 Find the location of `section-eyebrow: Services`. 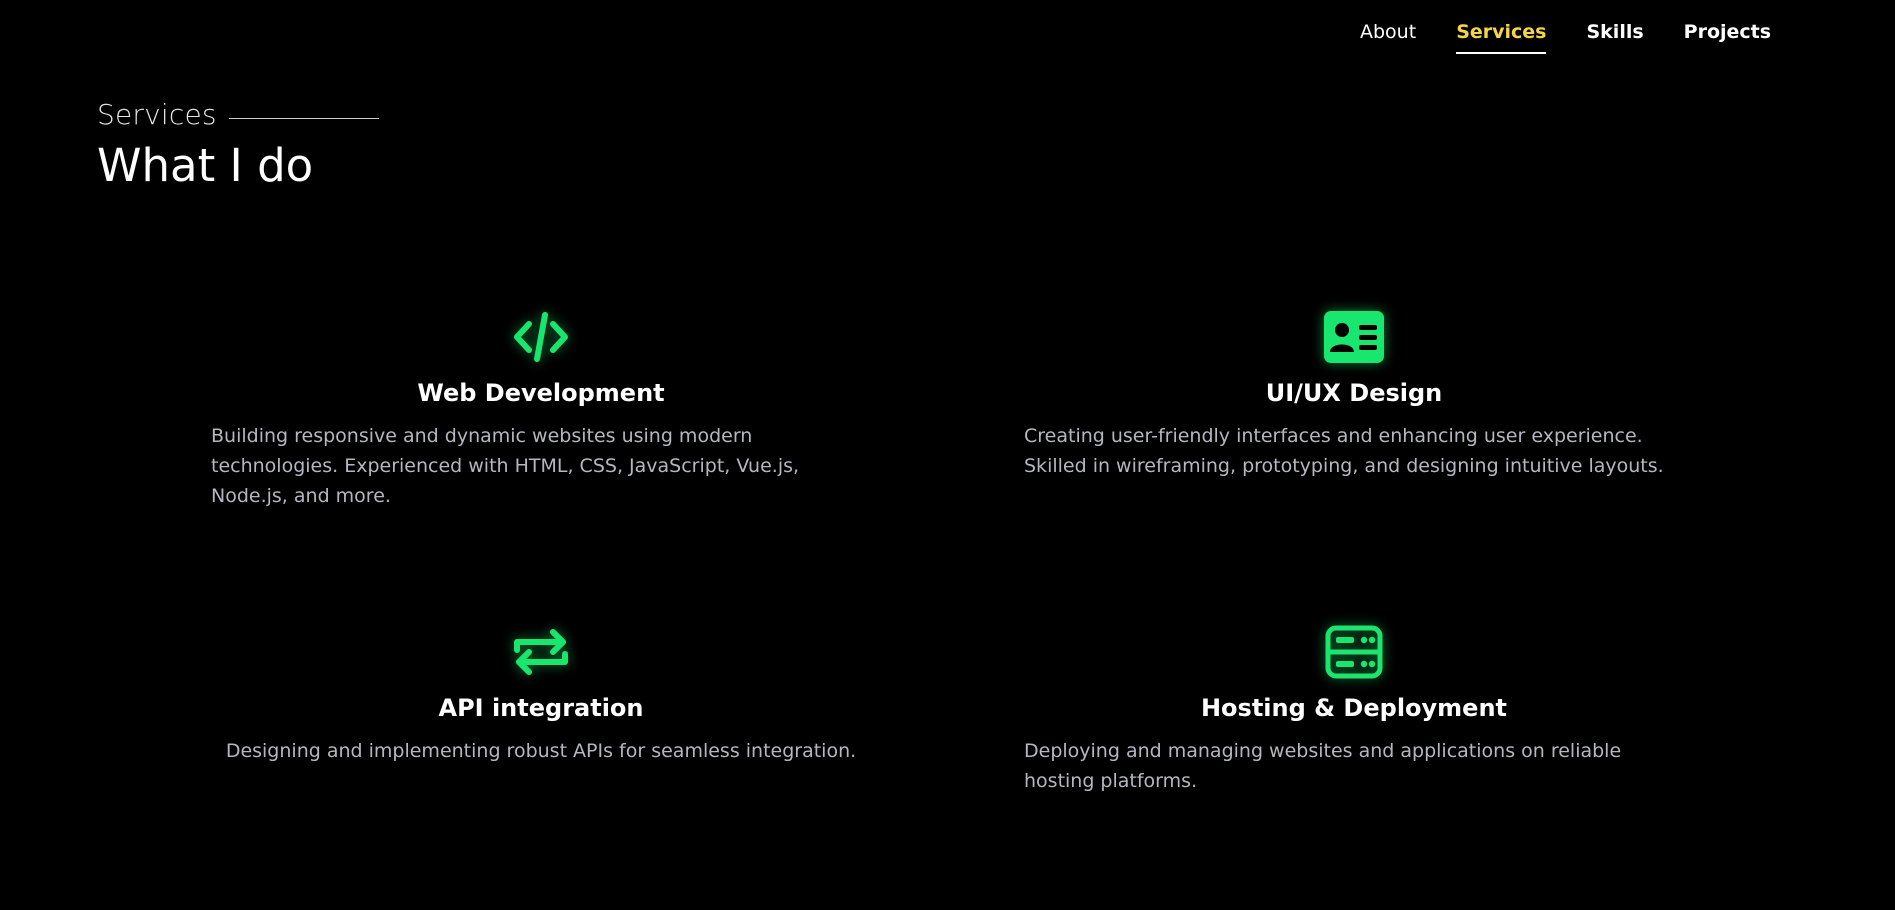

section-eyebrow: Services is located at coordinates (238, 114).